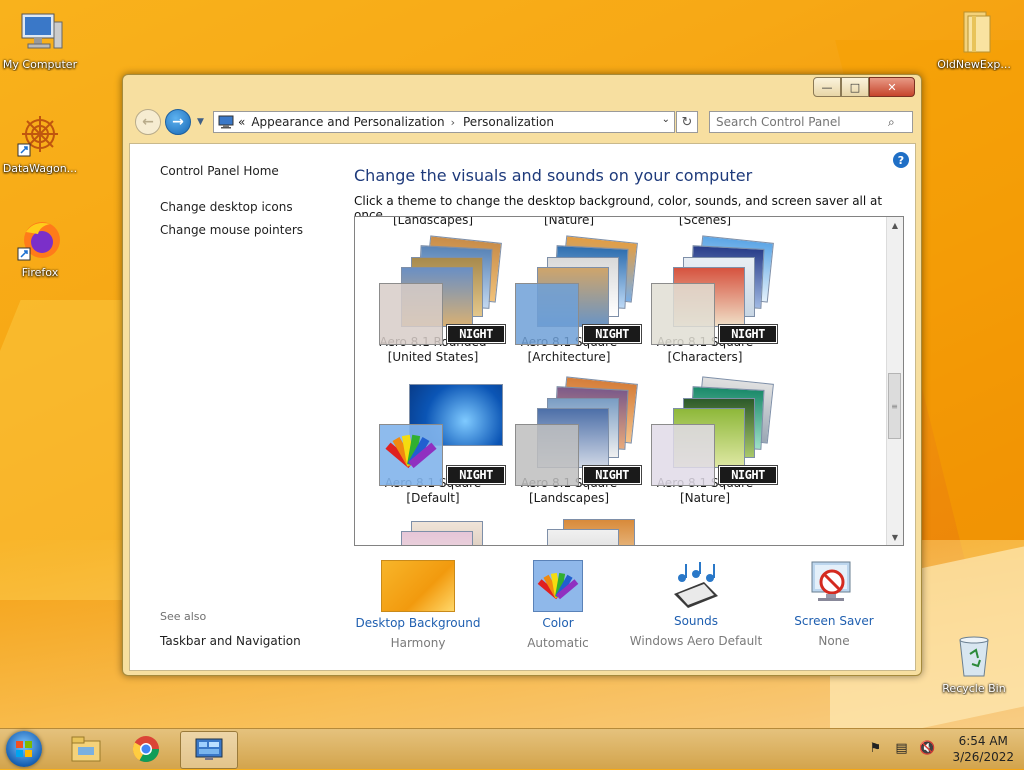 The width and height of the screenshot is (1024, 770). What do you see at coordinates (696, 585) in the screenshot?
I see `sounds-icon` at bounding box center [696, 585].